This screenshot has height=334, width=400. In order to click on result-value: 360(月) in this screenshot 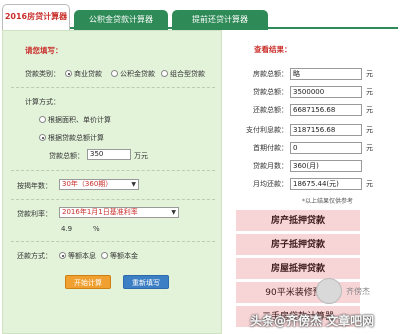, I will do `click(326, 166)`.